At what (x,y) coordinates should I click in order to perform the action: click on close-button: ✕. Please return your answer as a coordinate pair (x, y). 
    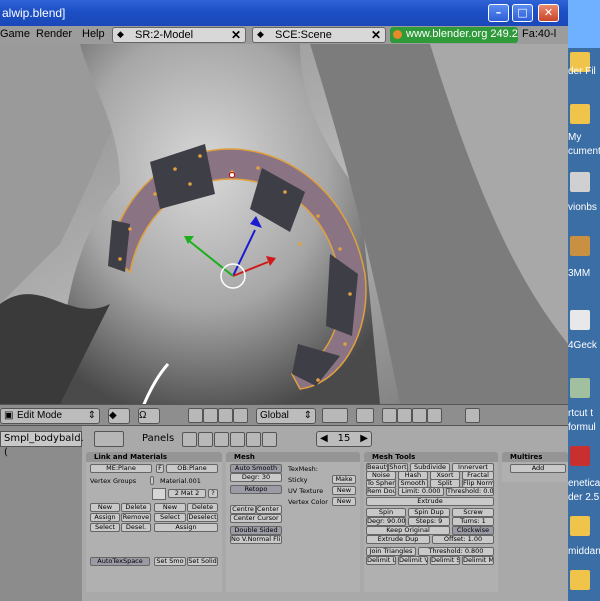
    Looking at the image, I should click on (548, 13).